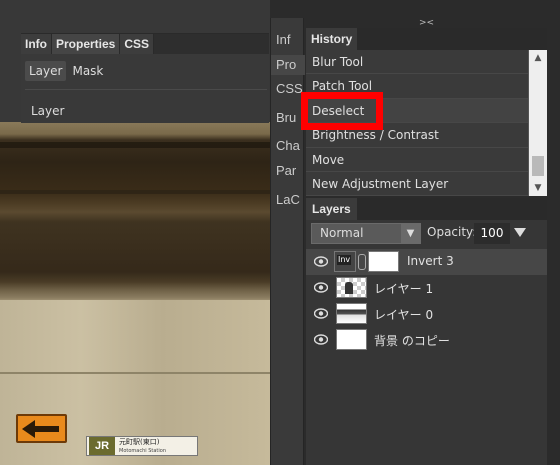 The height and width of the screenshot is (465, 560). Describe the element at coordinates (426, 23) in the screenshot. I see `expand-dock-button: ><` at that location.